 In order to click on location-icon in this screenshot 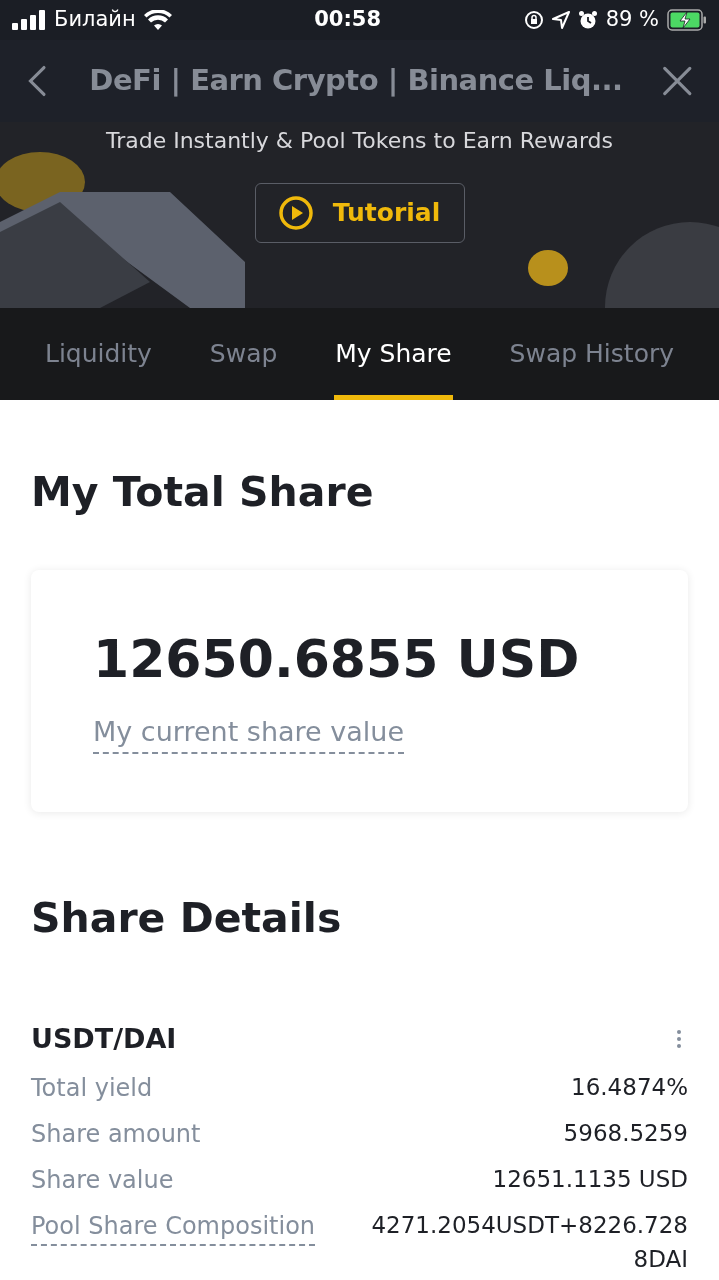, I will do `click(560, 20)`.